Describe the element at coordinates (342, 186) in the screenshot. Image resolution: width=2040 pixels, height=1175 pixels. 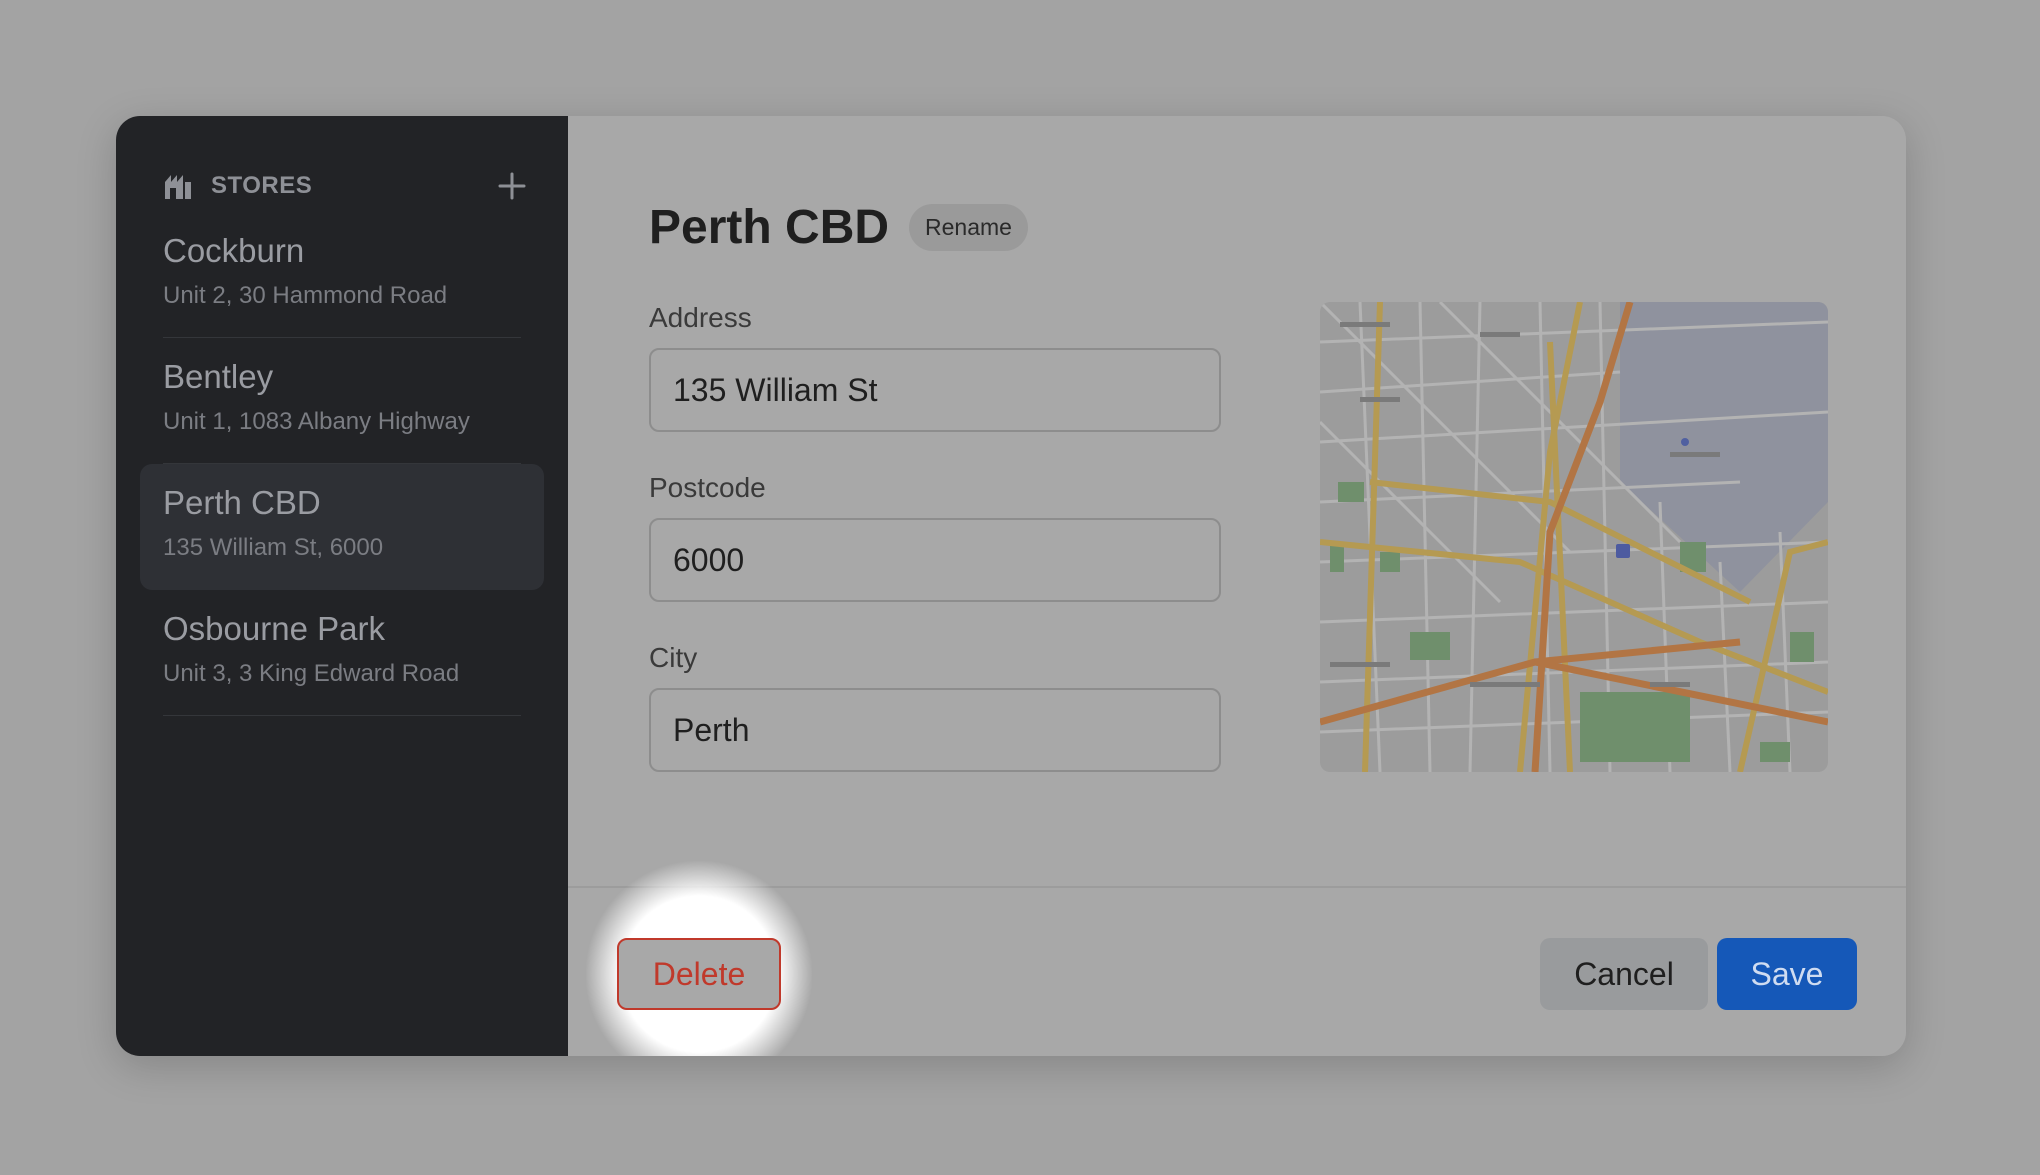
I see `sidebar-header: STORES` at that location.